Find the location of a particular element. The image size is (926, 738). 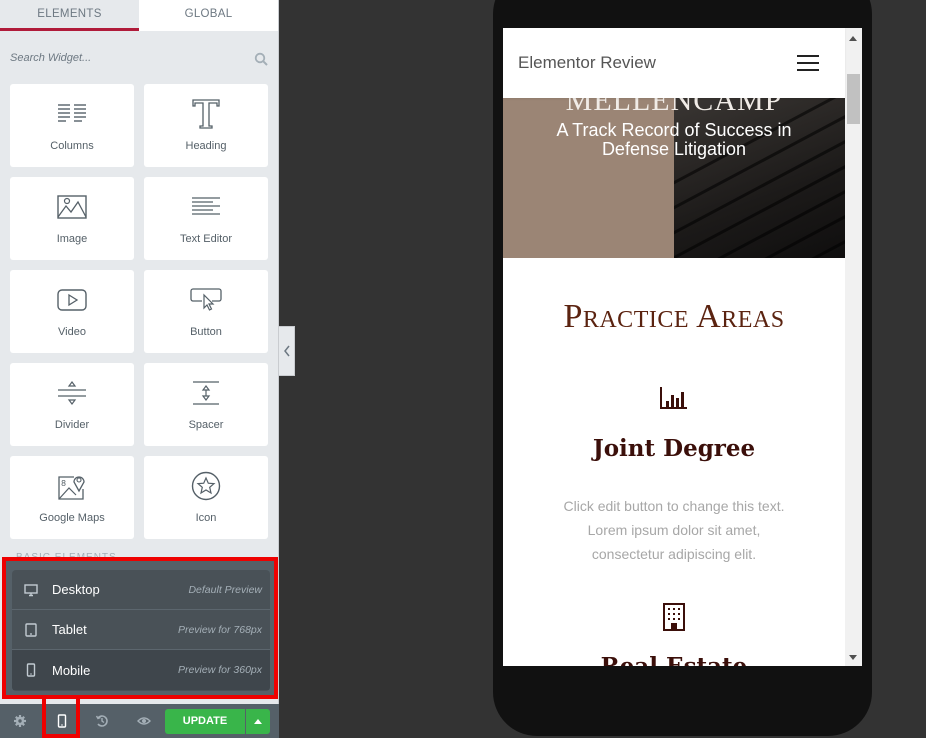

responsive-label: Desktop is located at coordinates (76, 589).